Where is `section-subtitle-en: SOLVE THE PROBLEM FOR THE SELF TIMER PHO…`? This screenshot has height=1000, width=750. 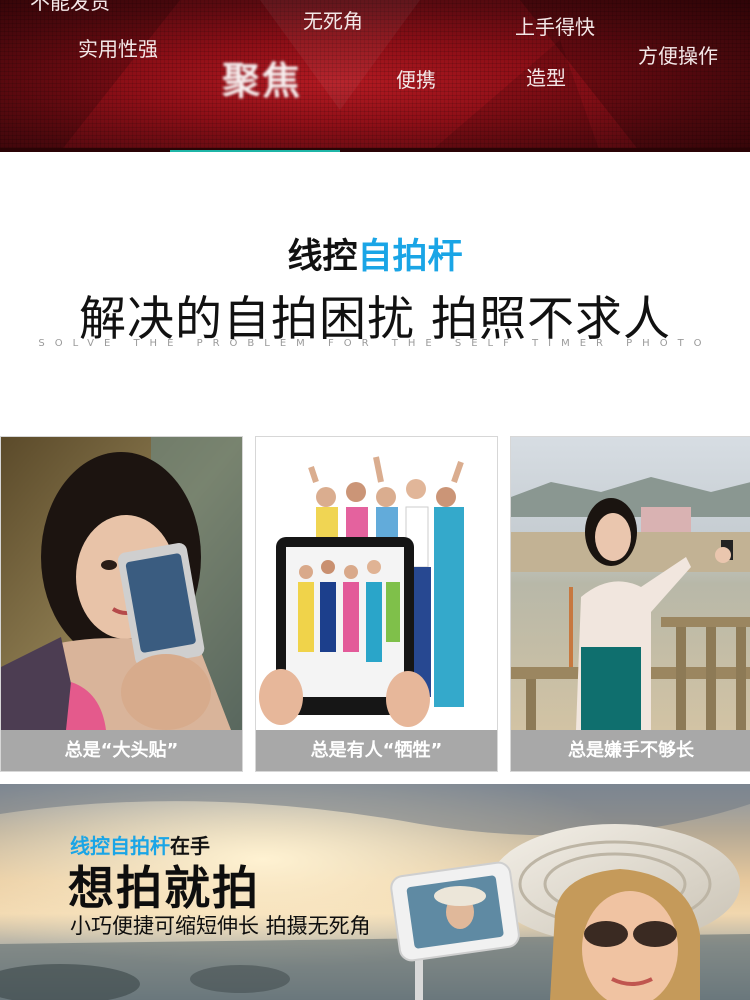
section-subtitle-en: SOLVE THE PROBLEM FOR THE SELF TIMER PHO… is located at coordinates (375, 343).